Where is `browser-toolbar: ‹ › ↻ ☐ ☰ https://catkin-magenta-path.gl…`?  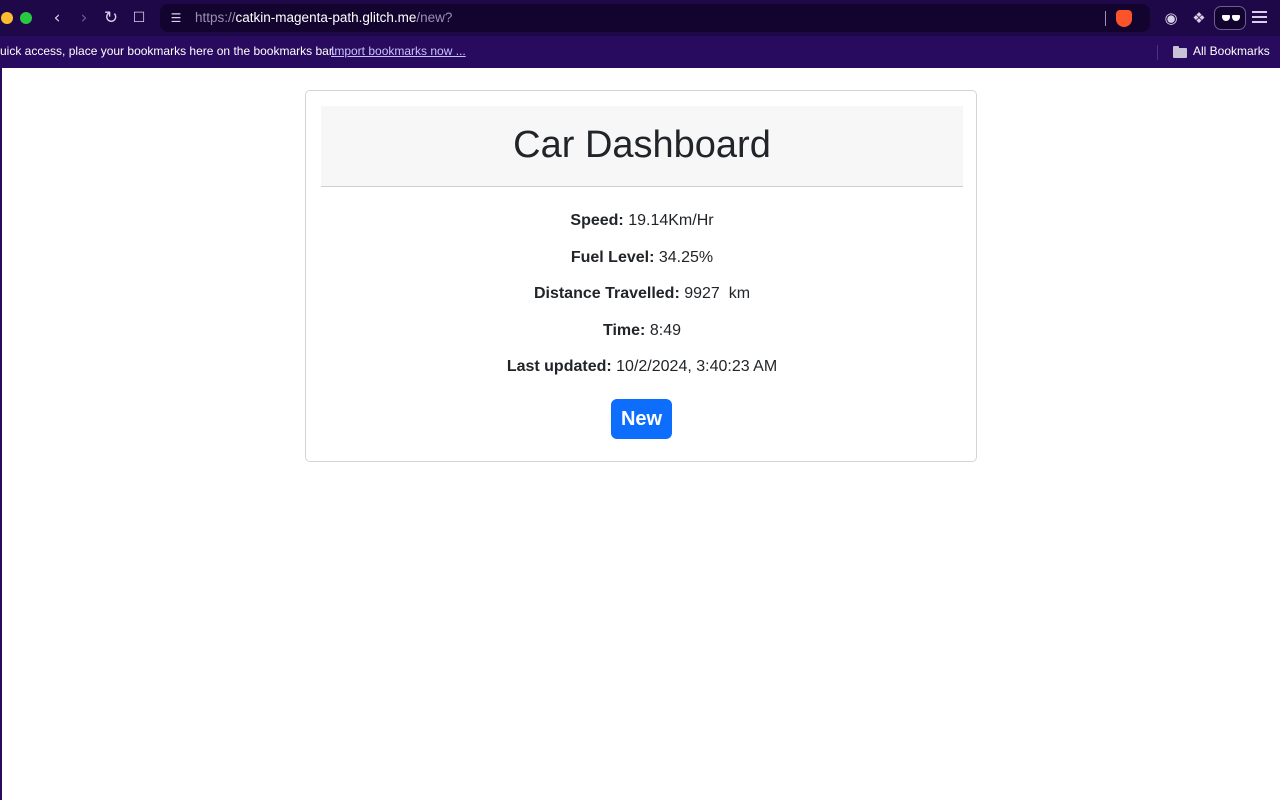 browser-toolbar: ‹ › ↻ ☐ ☰ https://catkin-magenta-path.gl… is located at coordinates (640, 18).